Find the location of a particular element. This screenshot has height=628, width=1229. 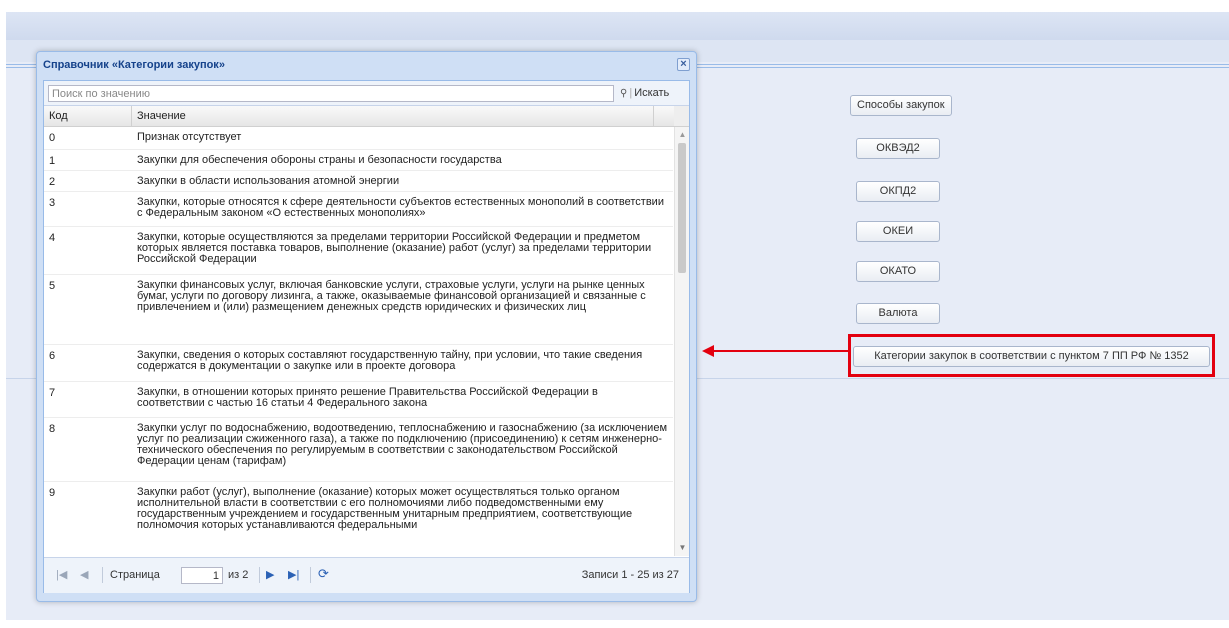

cell-value: Признак отсутствует is located at coordinates (189, 137).